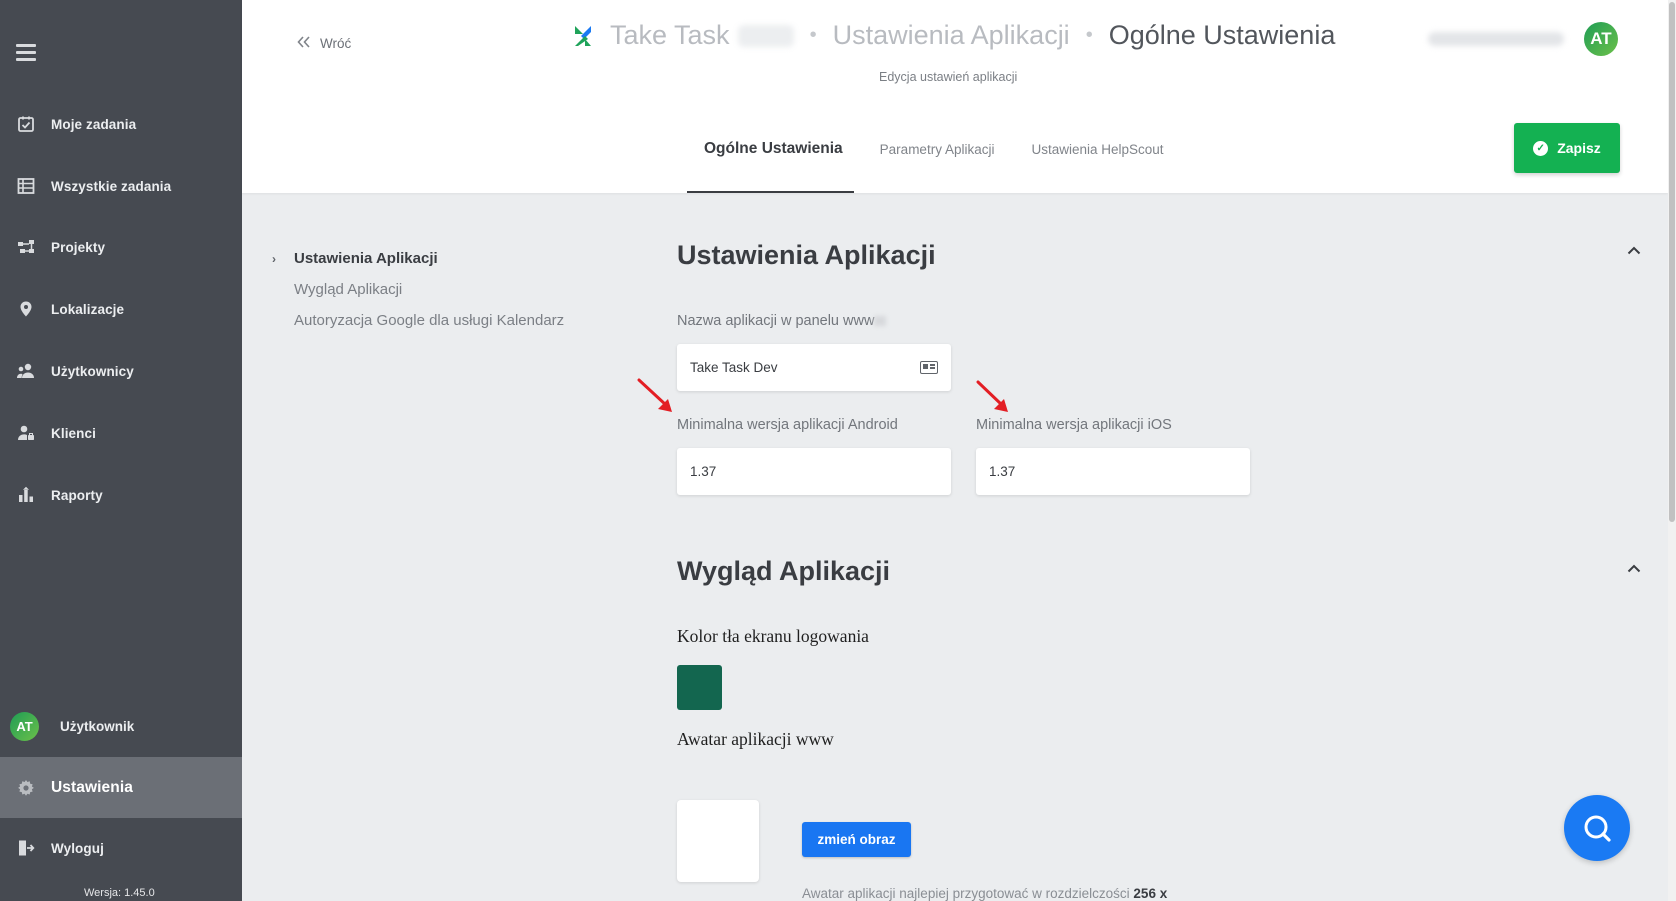 This screenshot has width=1676, height=901. I want to click on section-nav-item-app-settings: › Ustawienia Aplikacji, so click(418, 258).